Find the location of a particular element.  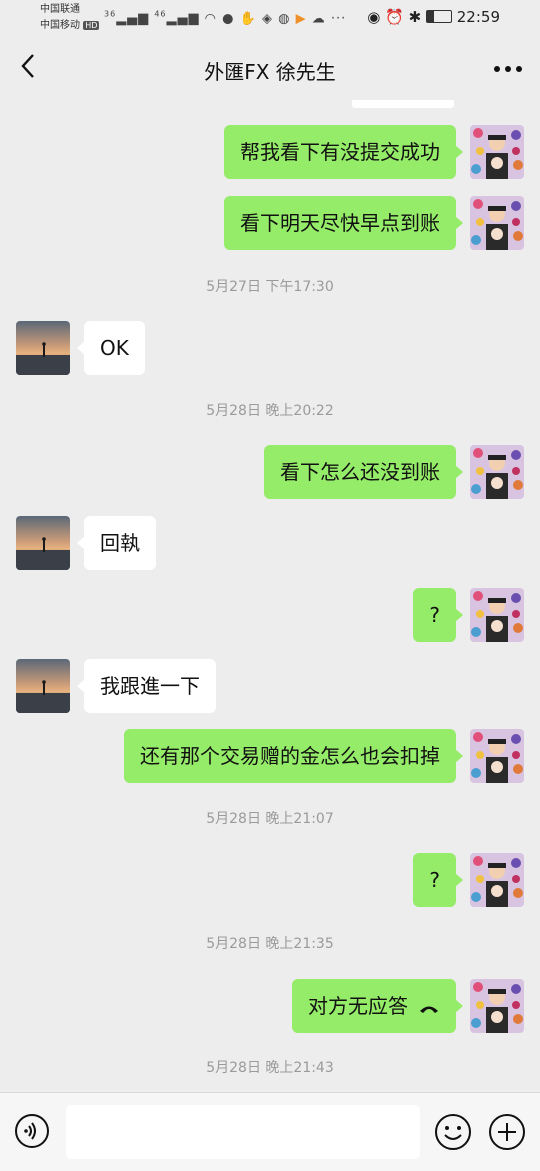

emoji-button is located at coordinates (453, 1132).